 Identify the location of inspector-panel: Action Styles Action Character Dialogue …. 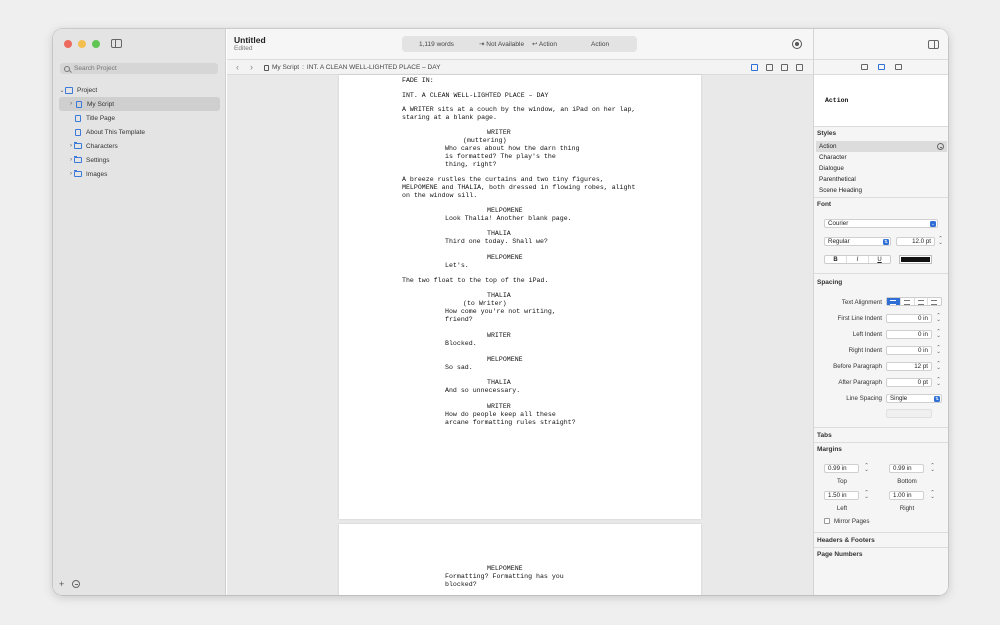
(880, 312).